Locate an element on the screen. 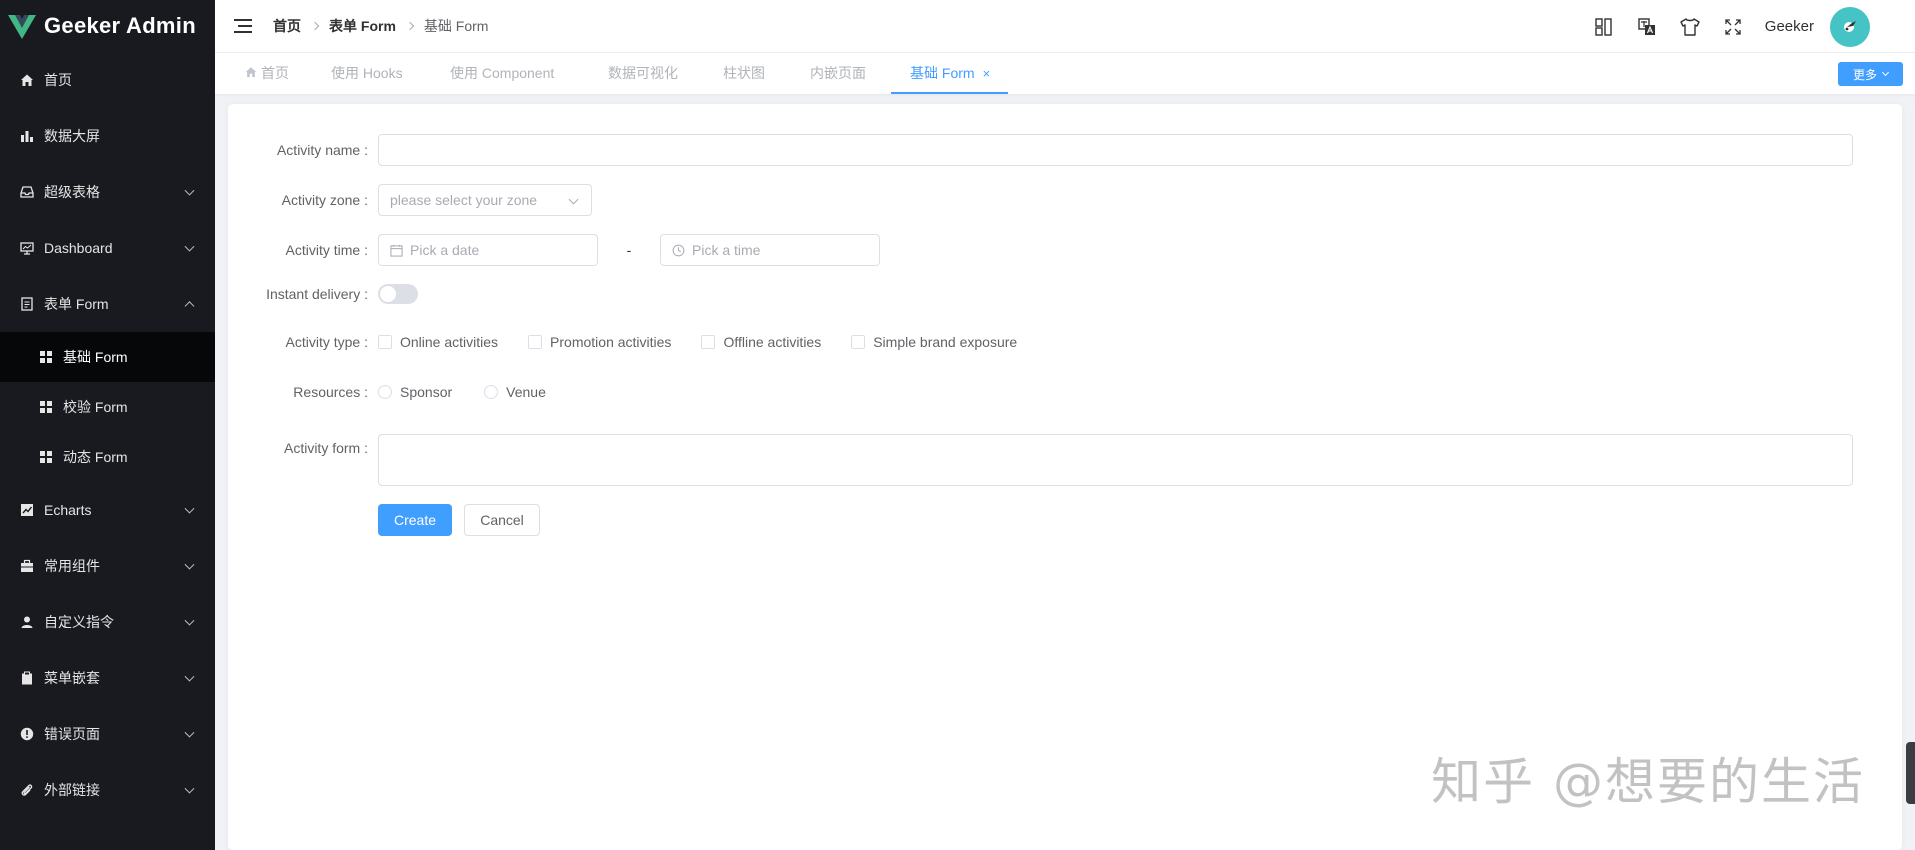  tab-label: 基础 Form is located at coordinates (942, 73).